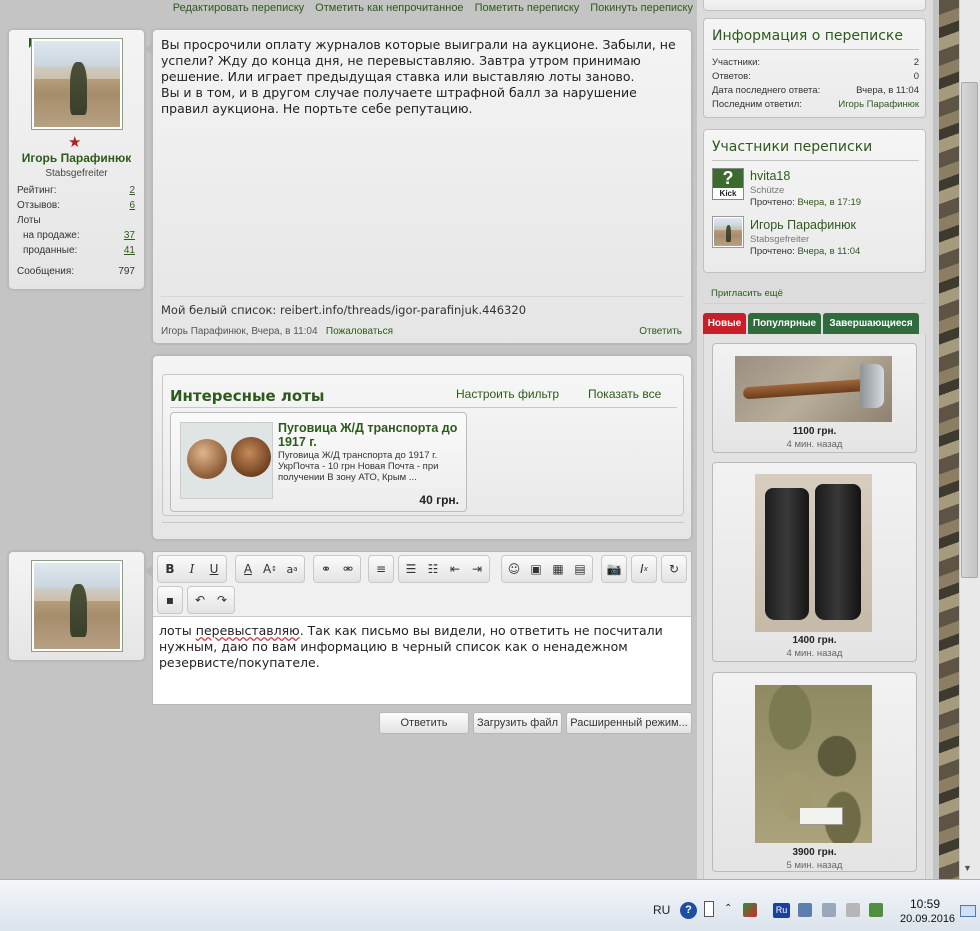  I want to click on report-link: Пожаловаться, so click(359, 331).